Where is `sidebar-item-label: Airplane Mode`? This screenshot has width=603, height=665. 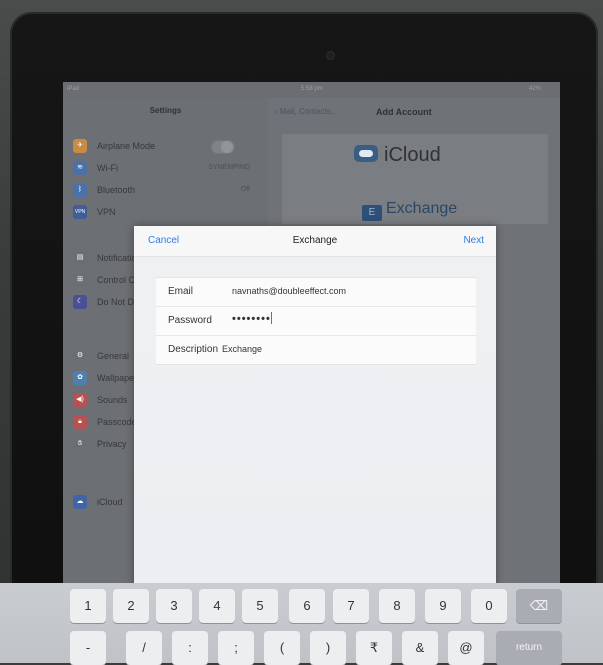 sidebar-item-label: Airplane Mode is located at coordinates (126, 146).